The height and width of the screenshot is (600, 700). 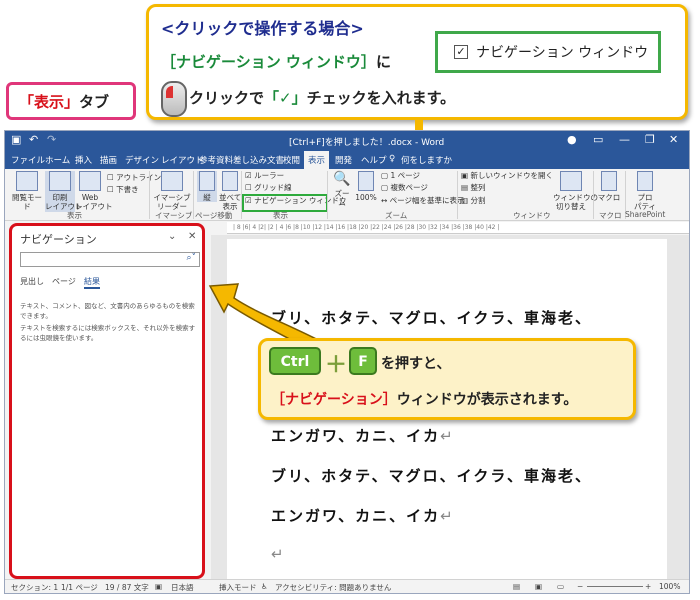 What do you see at coordinates (473, 200) in the screenshot?
I see `split-button: ▥ 分割` at bounding box center [473, 200].